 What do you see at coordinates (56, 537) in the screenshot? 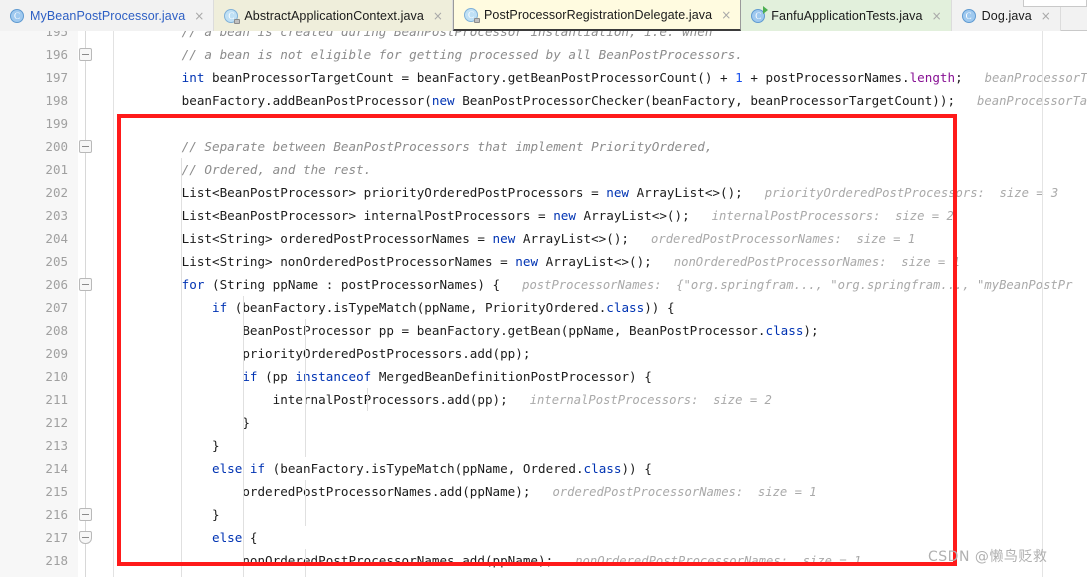
I see `line-number: 217` at bounding box center [56, 537].